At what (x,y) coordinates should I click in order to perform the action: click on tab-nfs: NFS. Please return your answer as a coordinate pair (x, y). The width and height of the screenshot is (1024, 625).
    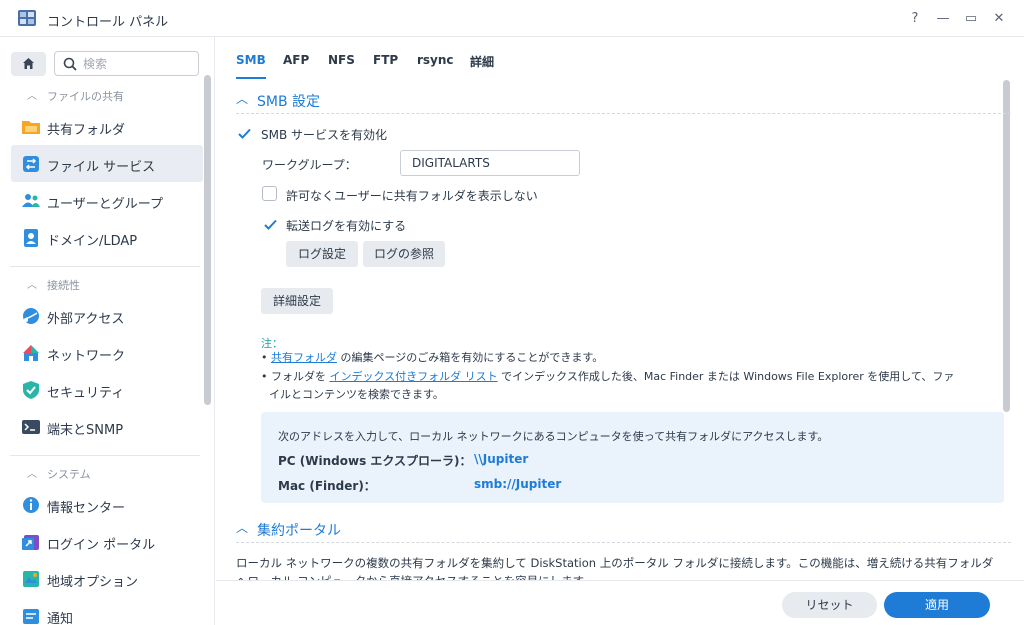
    Looking at the image, I should click on (341, 66).